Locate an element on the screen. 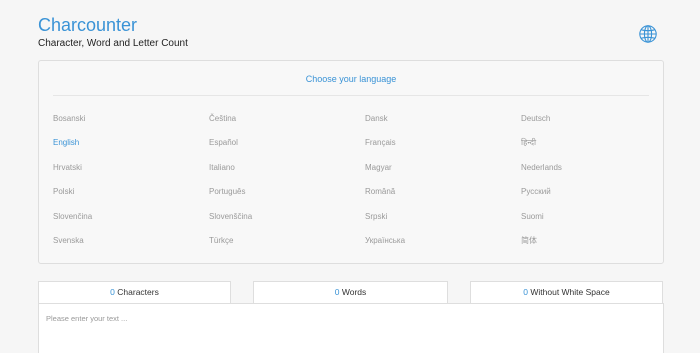 The image size is (700, 353). language-option: Hrvatski is located at coordinates (131, 174).